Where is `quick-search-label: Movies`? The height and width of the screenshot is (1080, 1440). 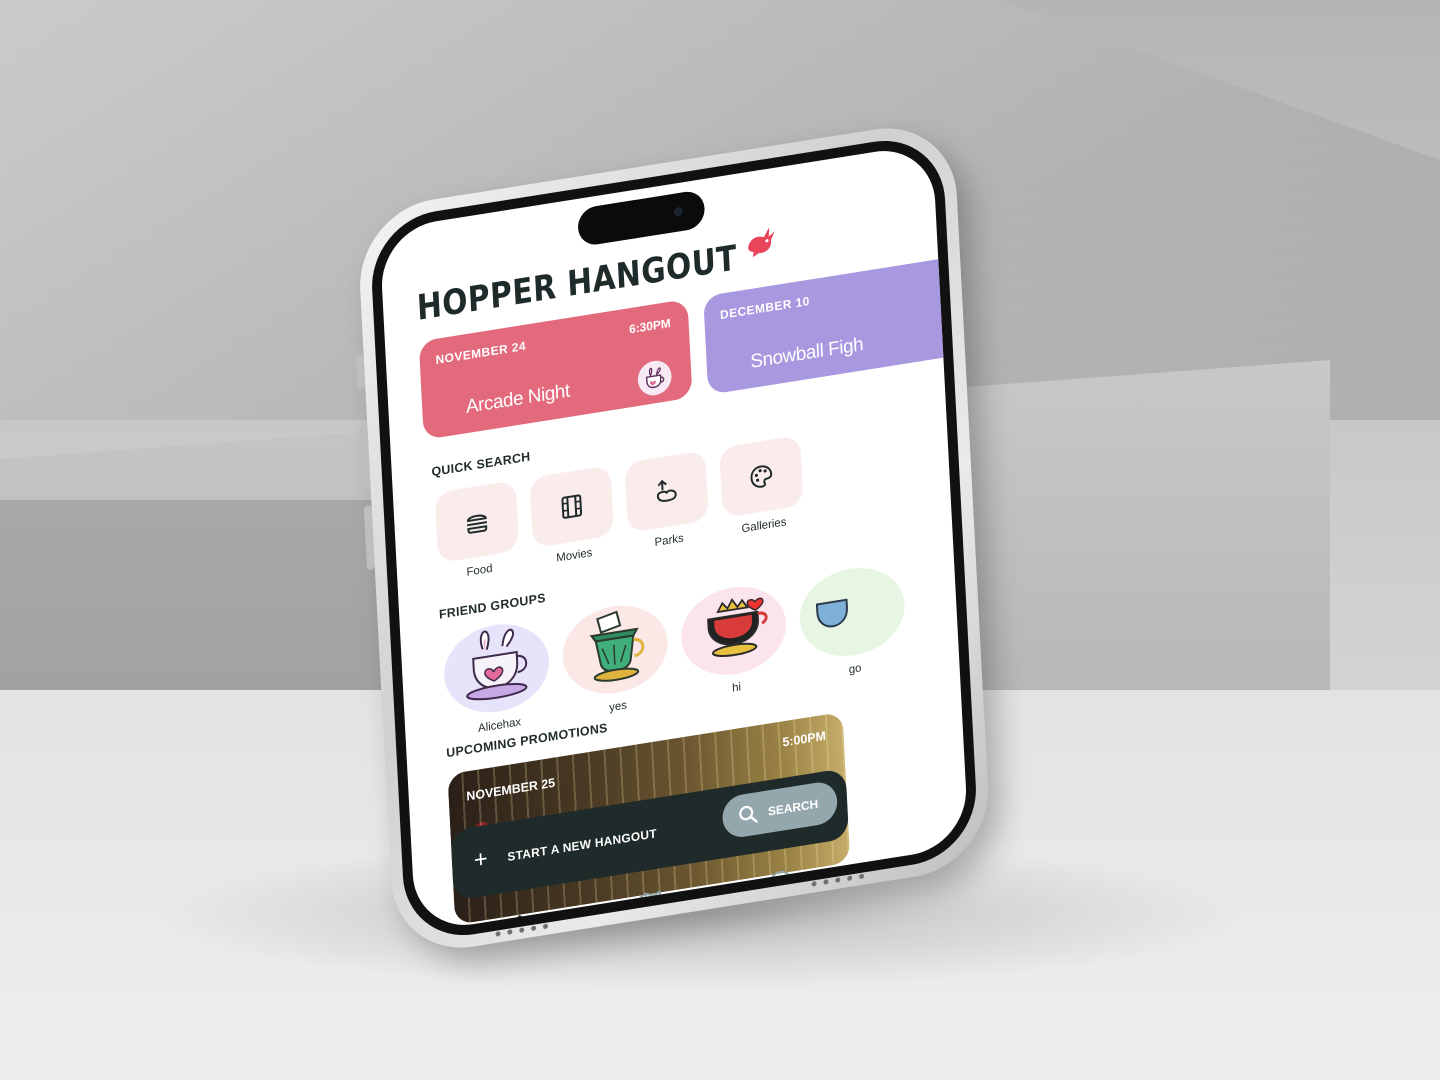 quick-search-label: Movies is located at coordinates (574, 555).